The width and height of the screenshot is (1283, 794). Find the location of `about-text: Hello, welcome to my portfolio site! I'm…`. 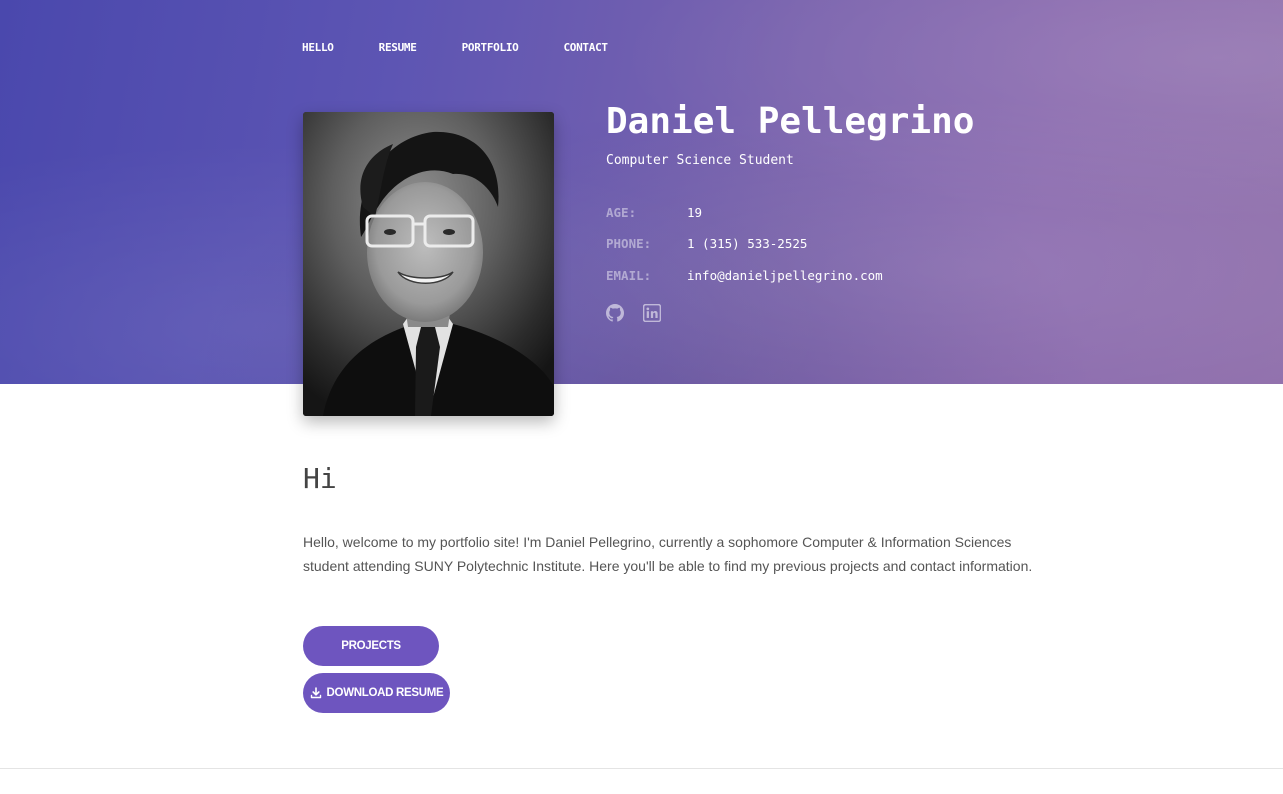

about-text: Hello, welcome to my portfolio site! I'm… is located at coordinates (668, 554).